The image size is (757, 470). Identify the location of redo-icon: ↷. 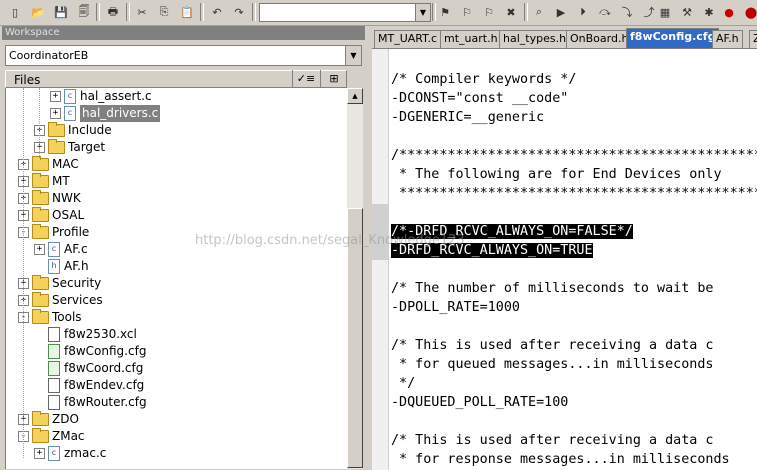
(239, 12).